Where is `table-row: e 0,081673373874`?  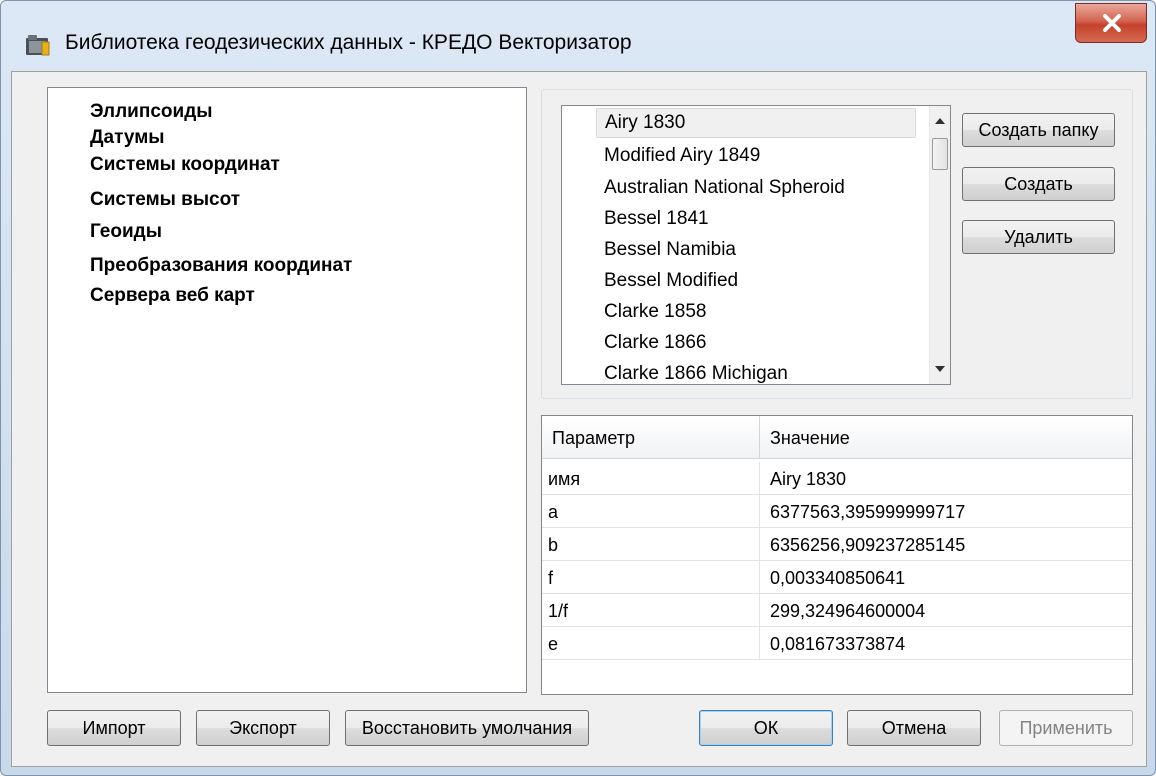
table-row: e 0,081673373874 is located at coordinates (837, 643).